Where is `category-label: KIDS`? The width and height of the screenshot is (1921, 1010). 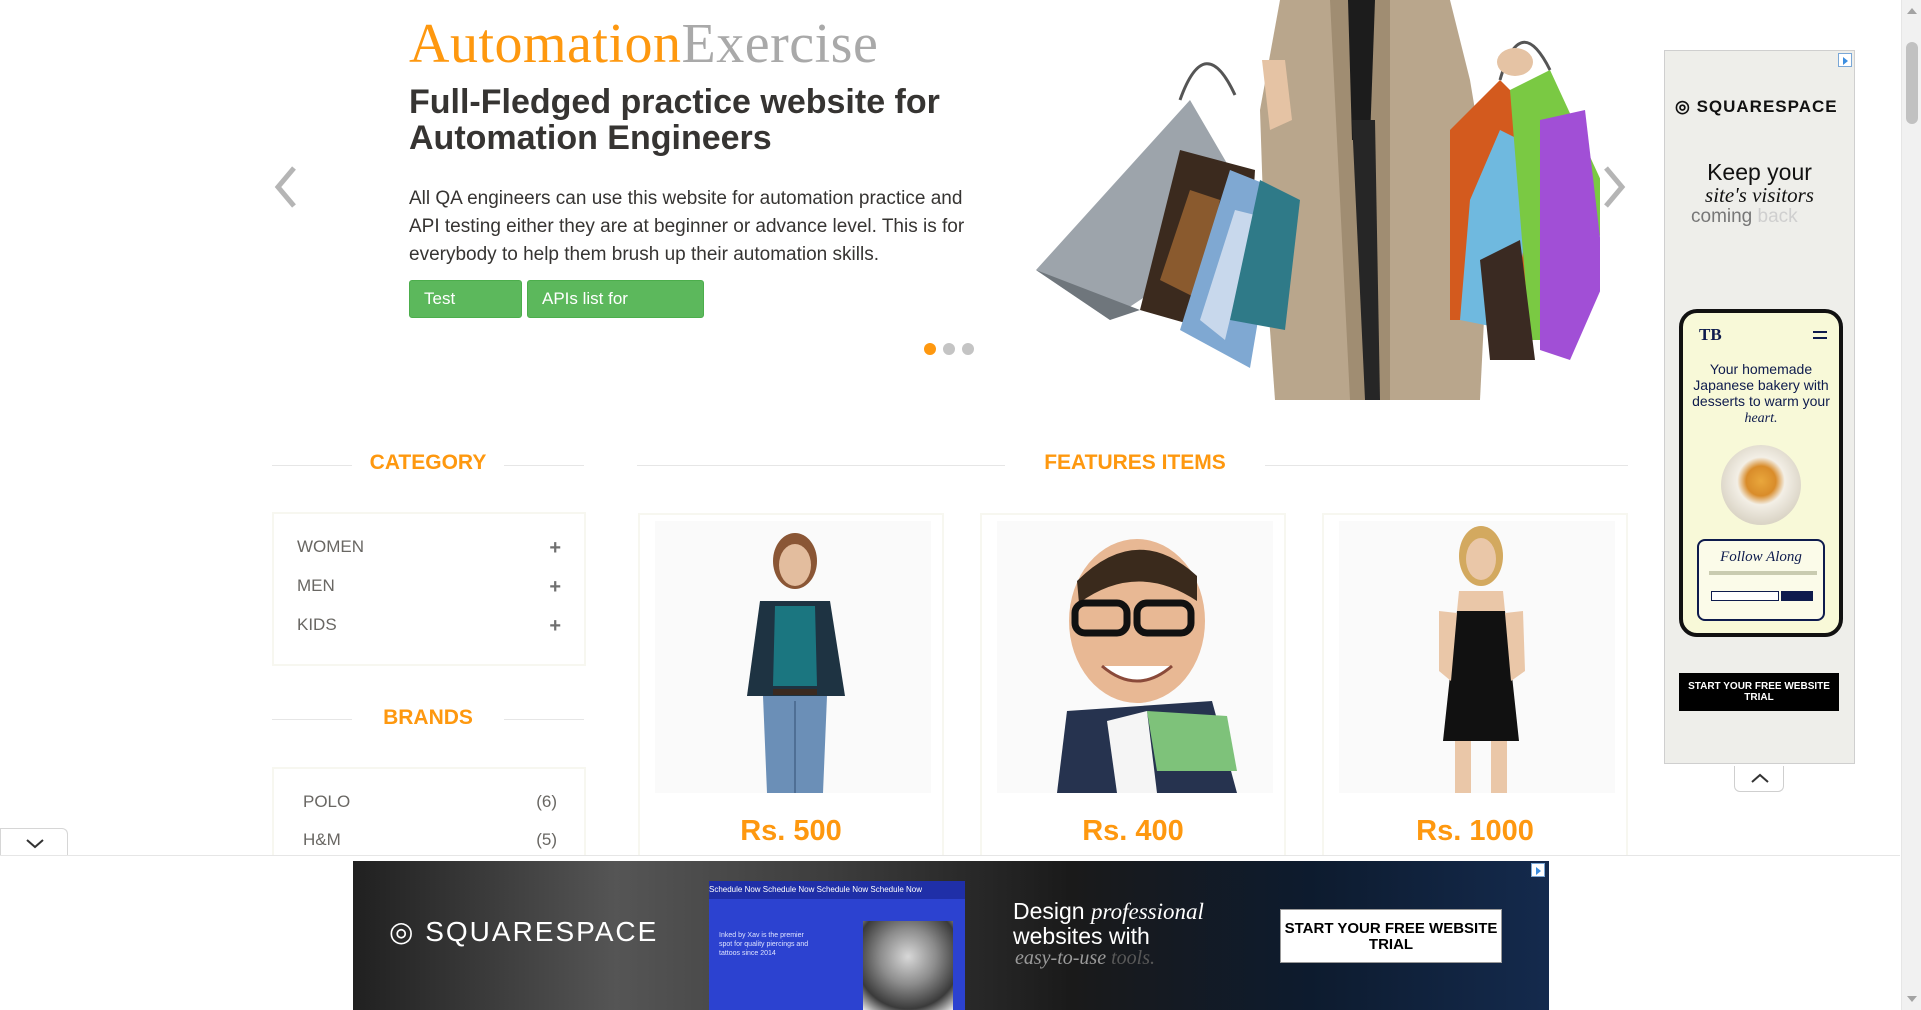 category-label: KIDS is located at coordinates (317, 624).